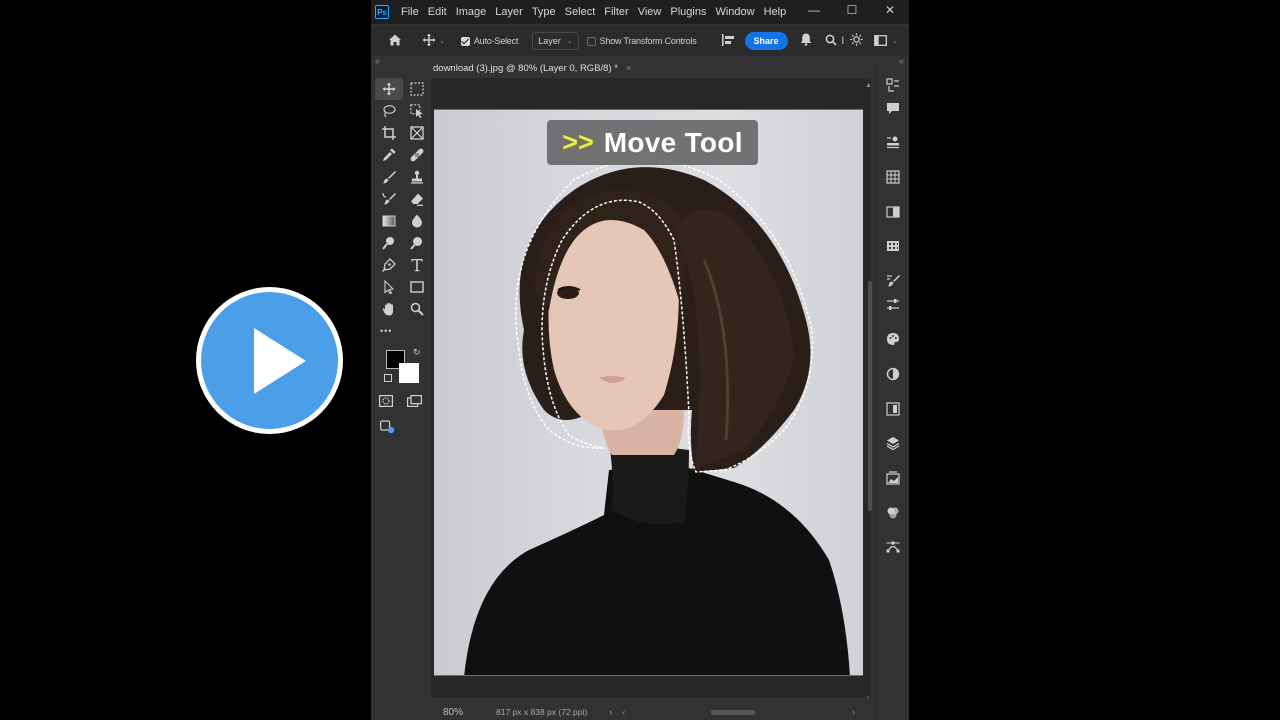 This screenshot has width=1280, height=720. What do you see at coordinates (395, 41) in the screenshot?
I see `home-icon` at bounding box center [395, 41].